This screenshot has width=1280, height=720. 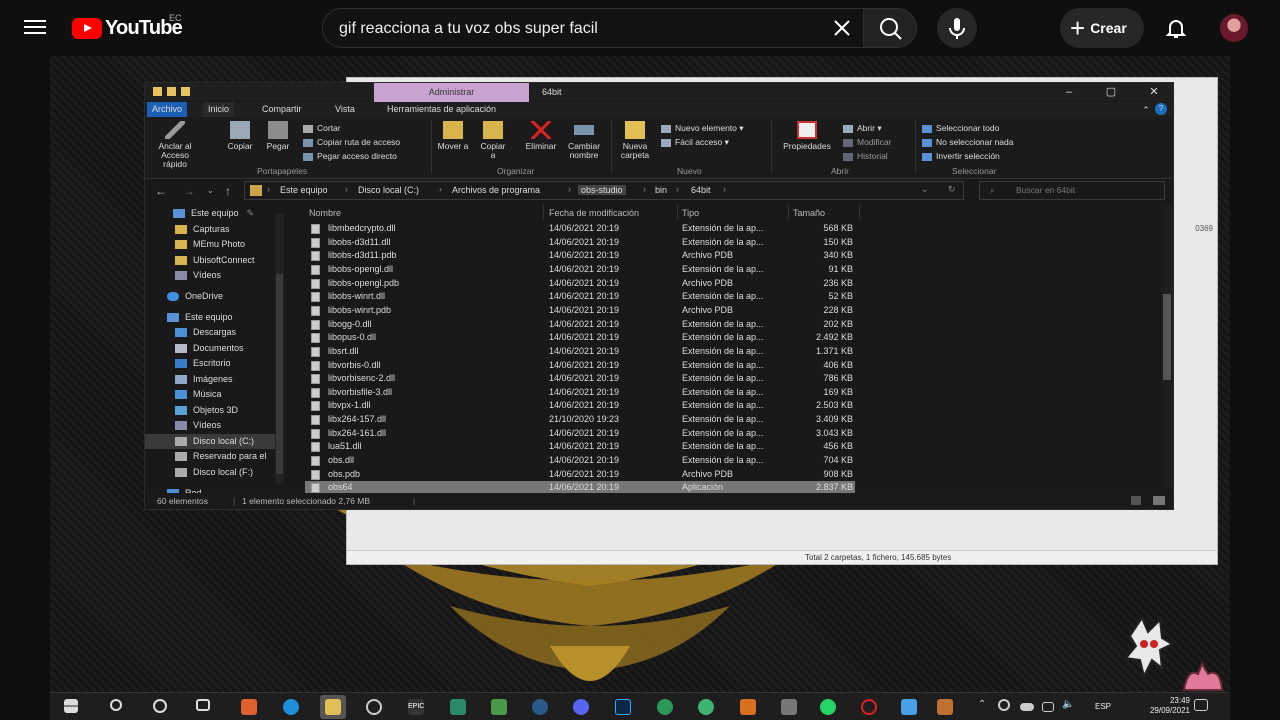 I want to click on edit-button: Modificar, so click(x=867, y=142).